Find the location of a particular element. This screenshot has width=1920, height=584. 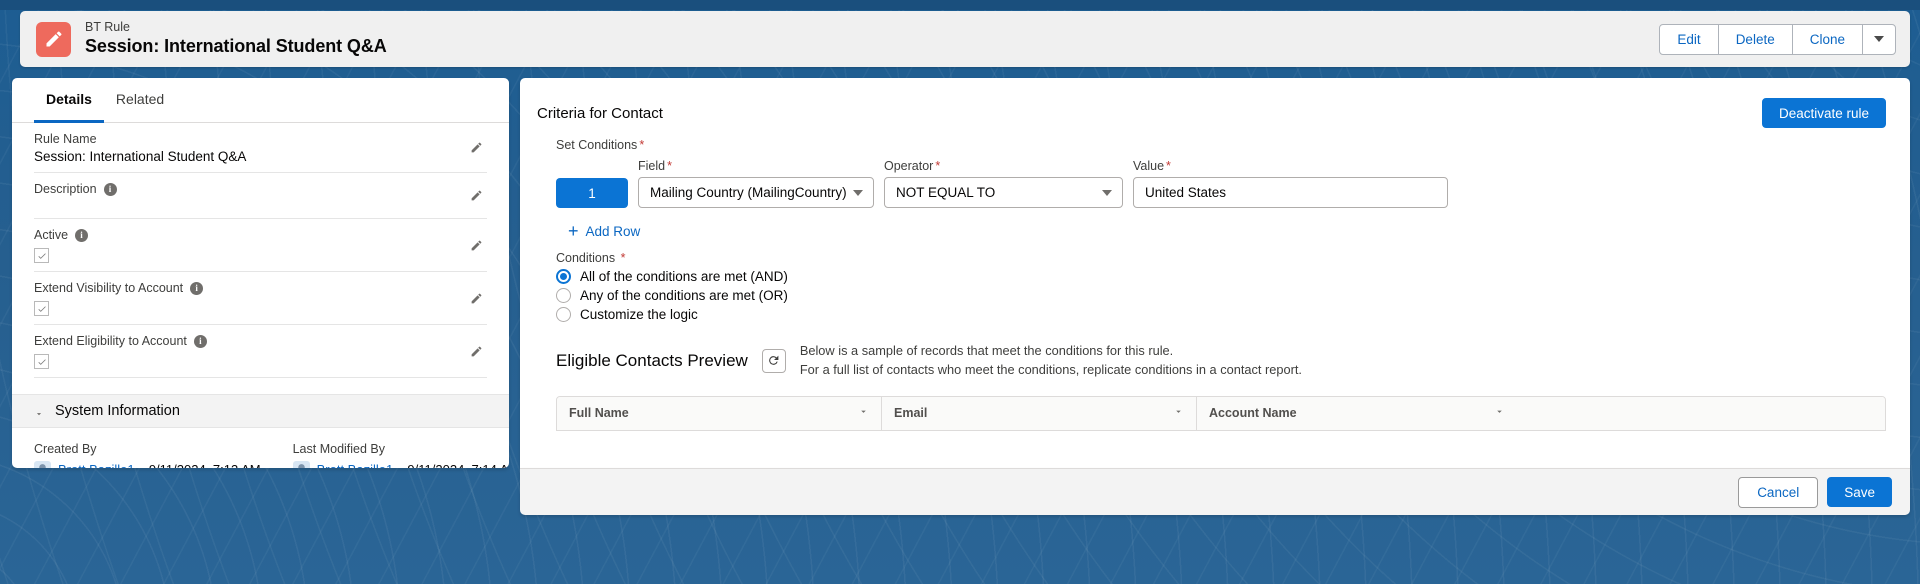

deactivate-rule-button: Deactivate rule is located at coordinates (1823, 113).